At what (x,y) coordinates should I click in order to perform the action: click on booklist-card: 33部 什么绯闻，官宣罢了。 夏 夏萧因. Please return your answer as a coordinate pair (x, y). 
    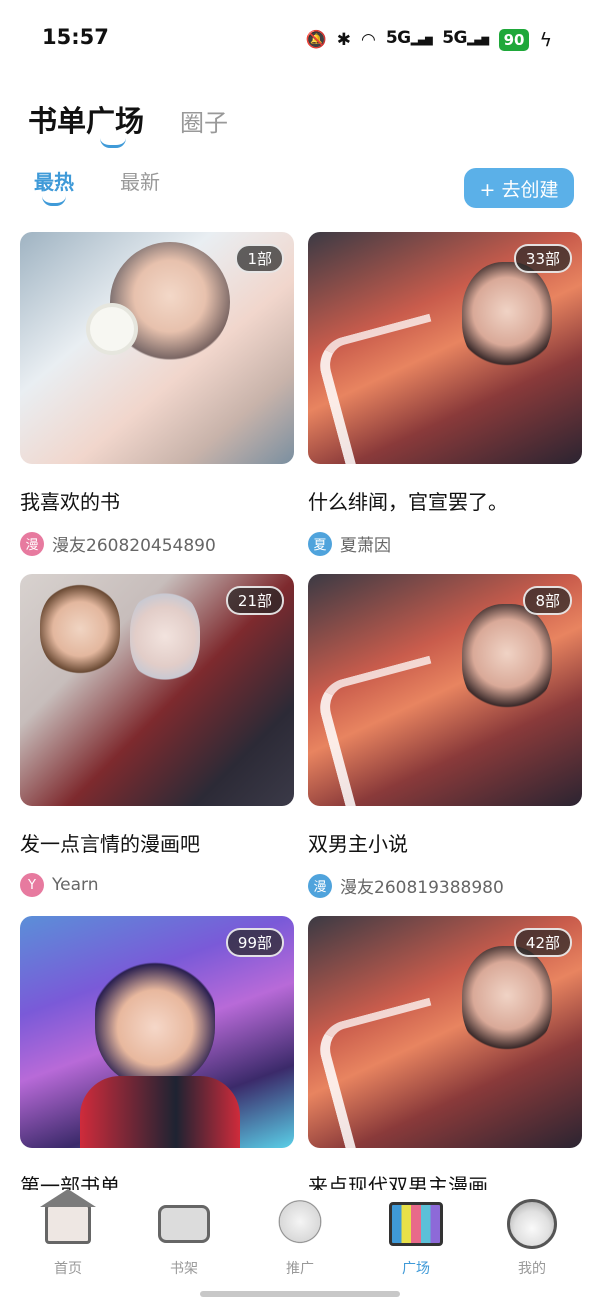
    Looking at the image, I should click on (445, 403).